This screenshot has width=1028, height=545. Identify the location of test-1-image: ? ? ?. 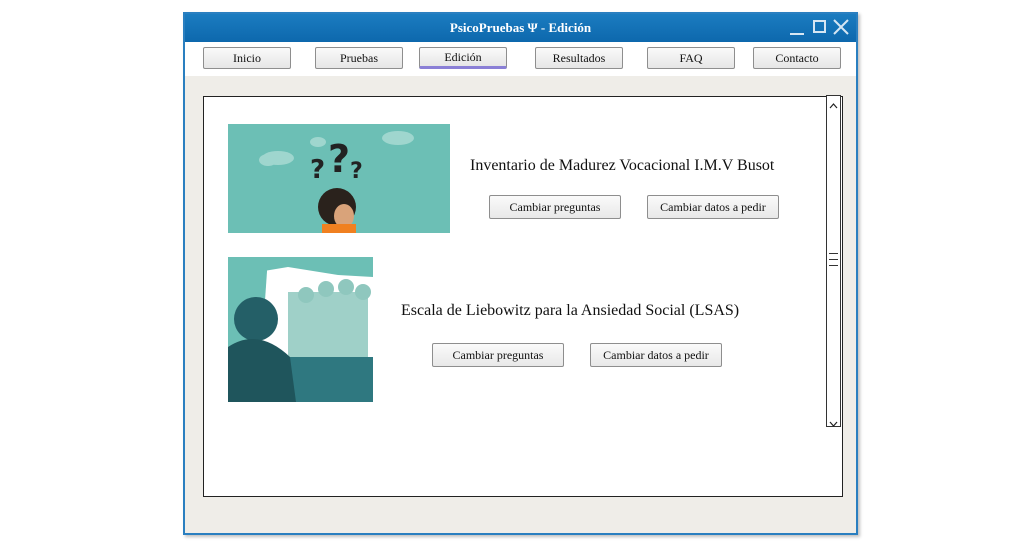
(339, 178).